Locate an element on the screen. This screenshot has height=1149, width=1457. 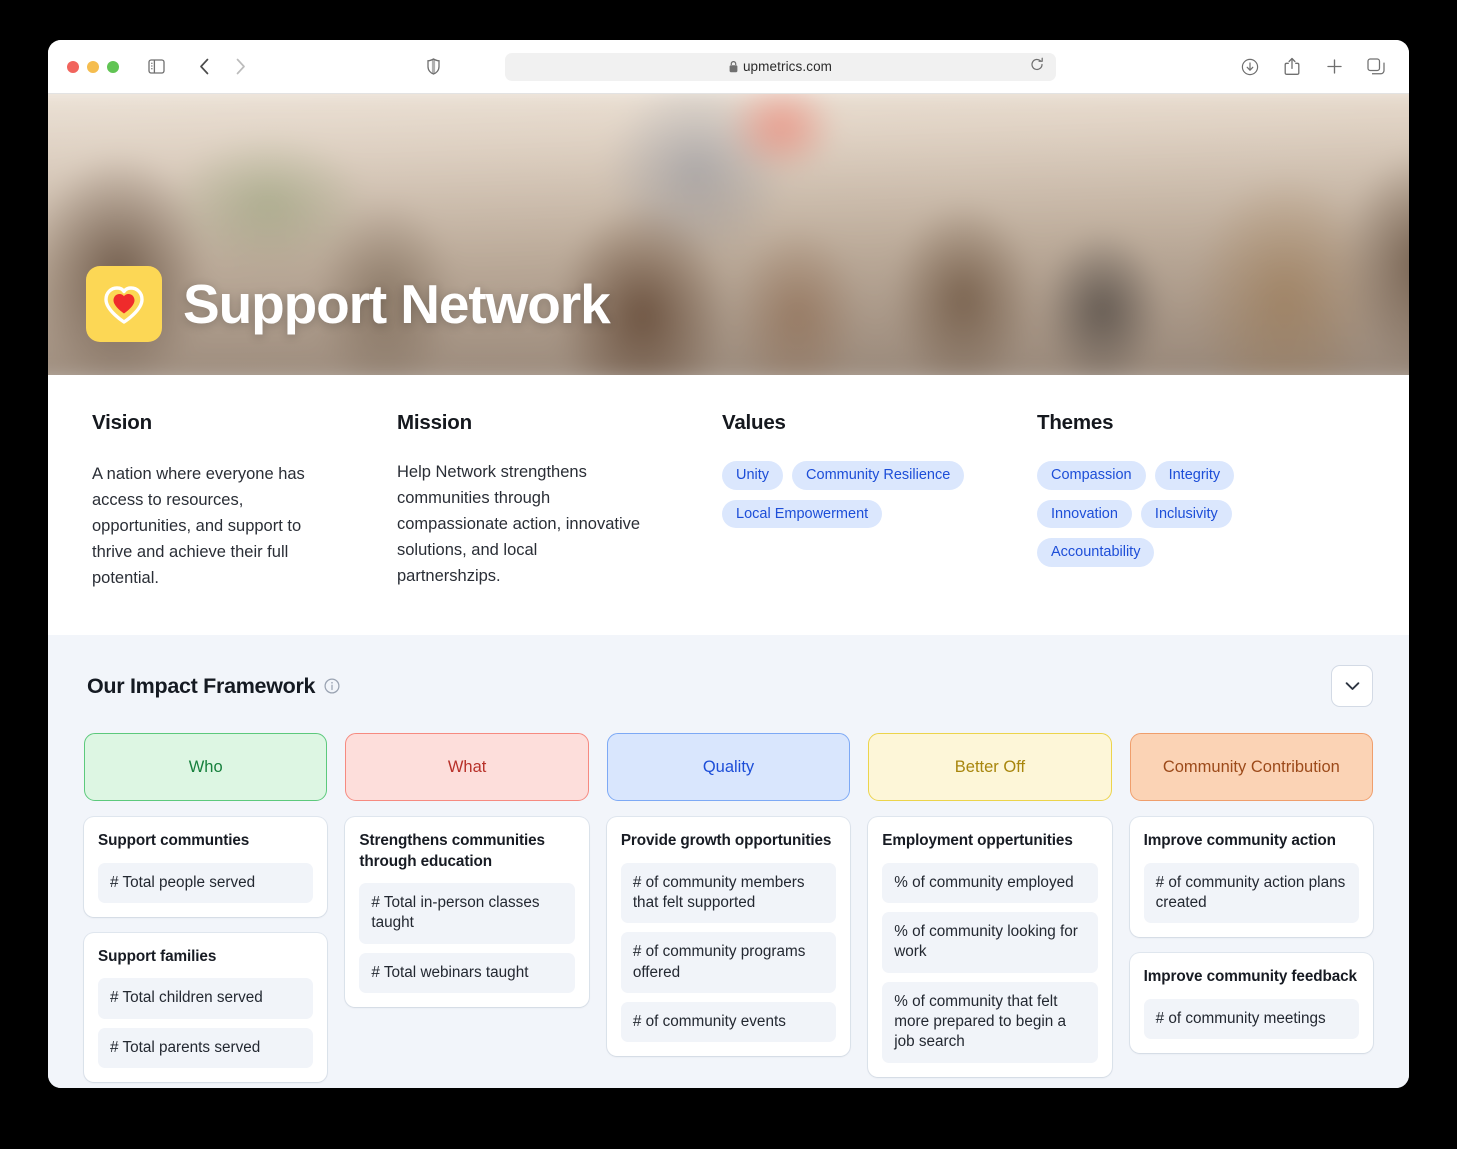
hero-content: Support Network is located at coordinates (348, 304).